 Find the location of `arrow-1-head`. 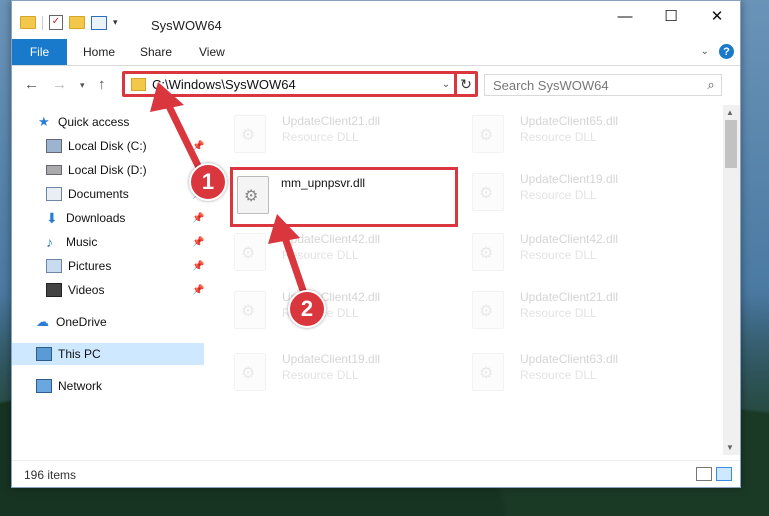

arrow-1-head is located at coordinates (167, 97).